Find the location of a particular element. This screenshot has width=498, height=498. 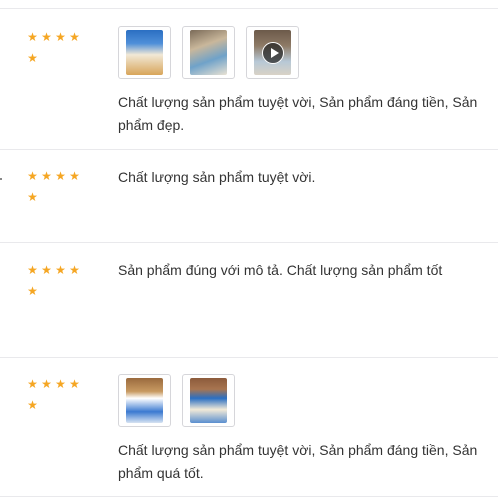

review-text: Chất lượng sản phẩm tuyệt vời. is located at coordinates (217, 177).